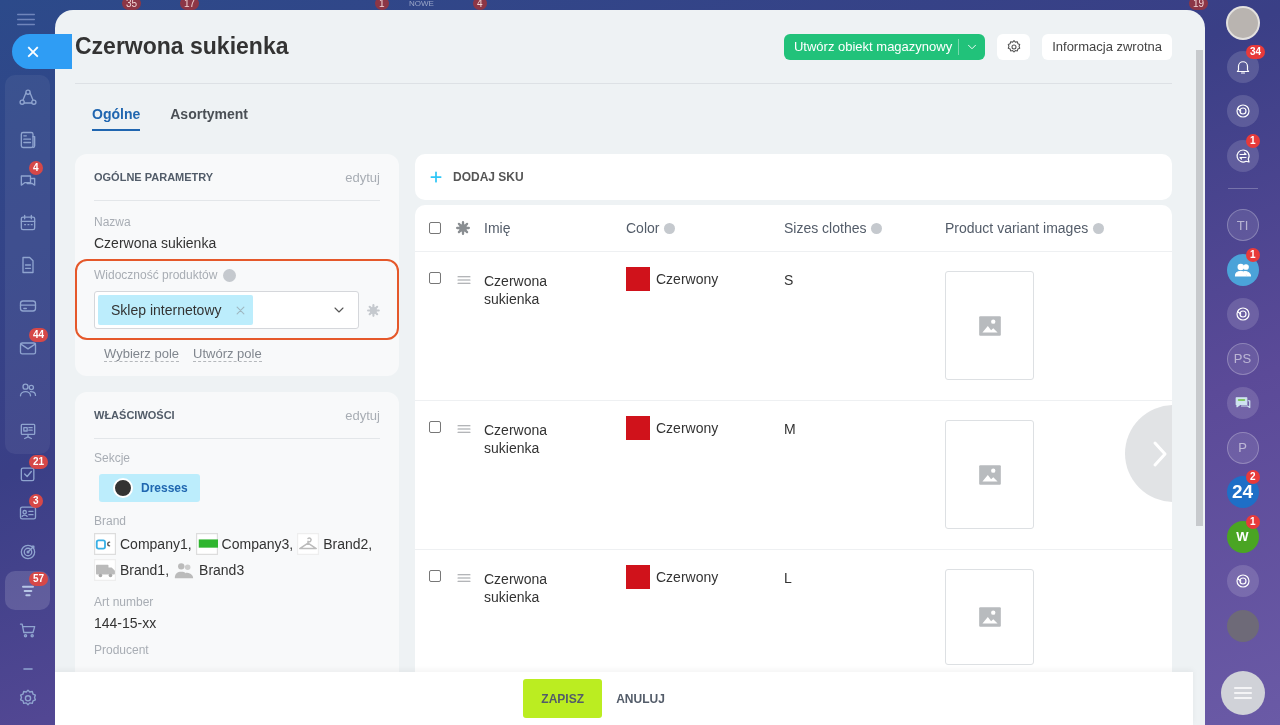  Describe the element at coordinates (257, 544) in the screenshot. I see `brand-name: Company3,` at that location.